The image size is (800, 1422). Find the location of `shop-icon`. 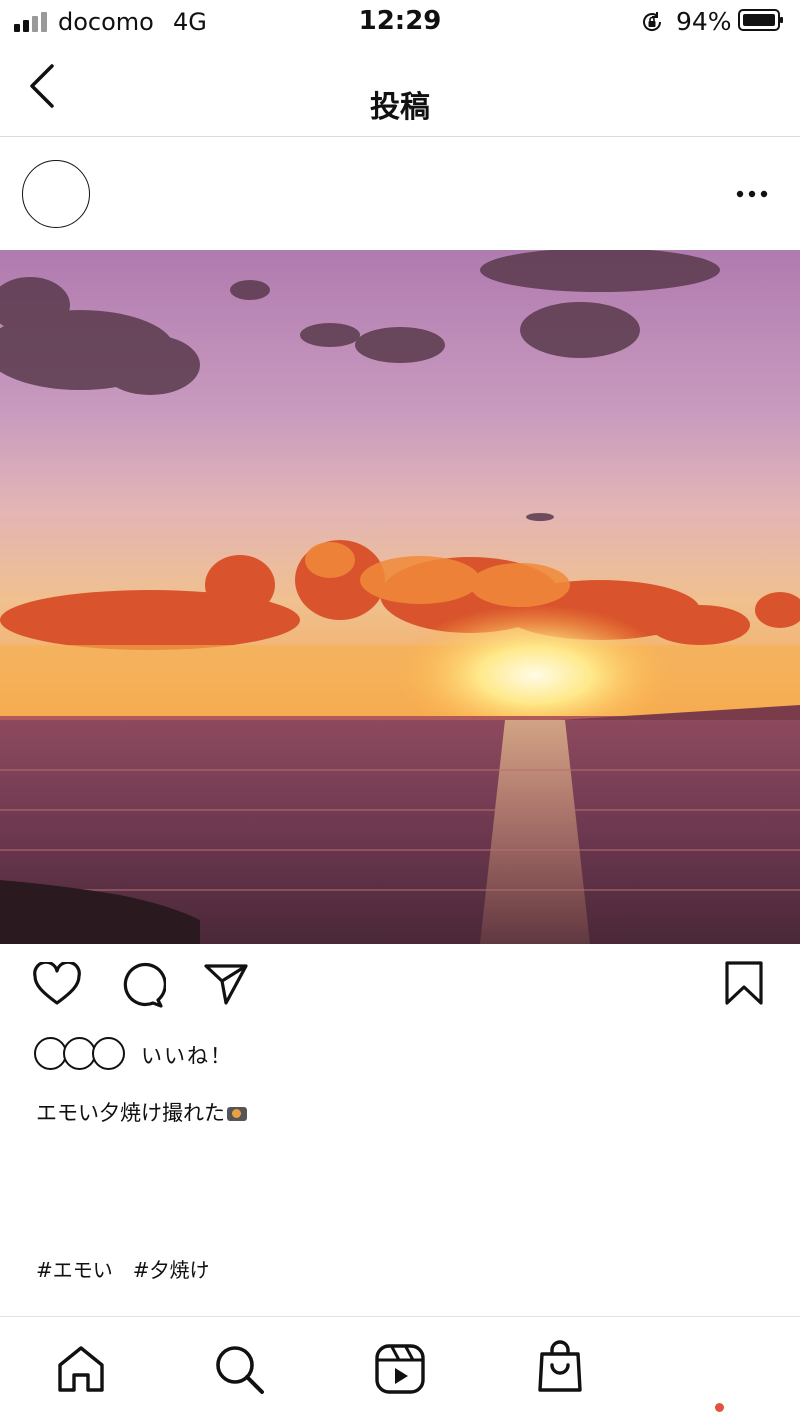

shop-icon is located at coordinates (560, 1367).